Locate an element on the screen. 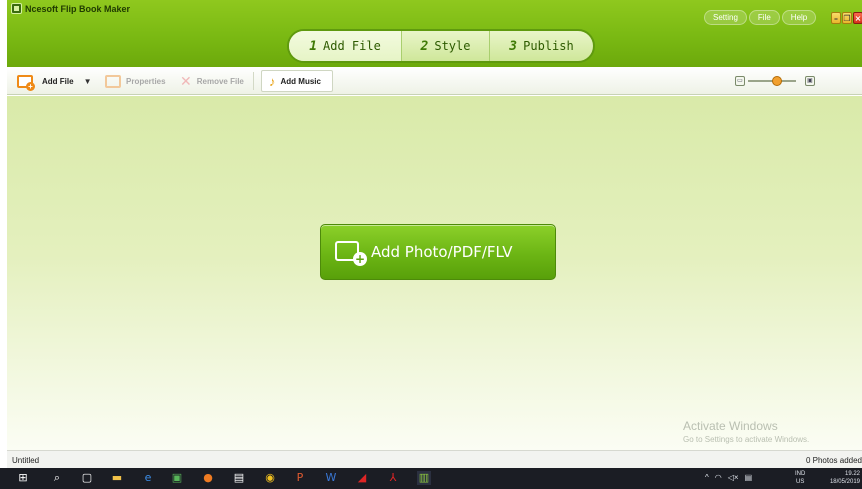 This screenshot has width=862, height=489. step-label: Publish is located at coordinates (548, 46).